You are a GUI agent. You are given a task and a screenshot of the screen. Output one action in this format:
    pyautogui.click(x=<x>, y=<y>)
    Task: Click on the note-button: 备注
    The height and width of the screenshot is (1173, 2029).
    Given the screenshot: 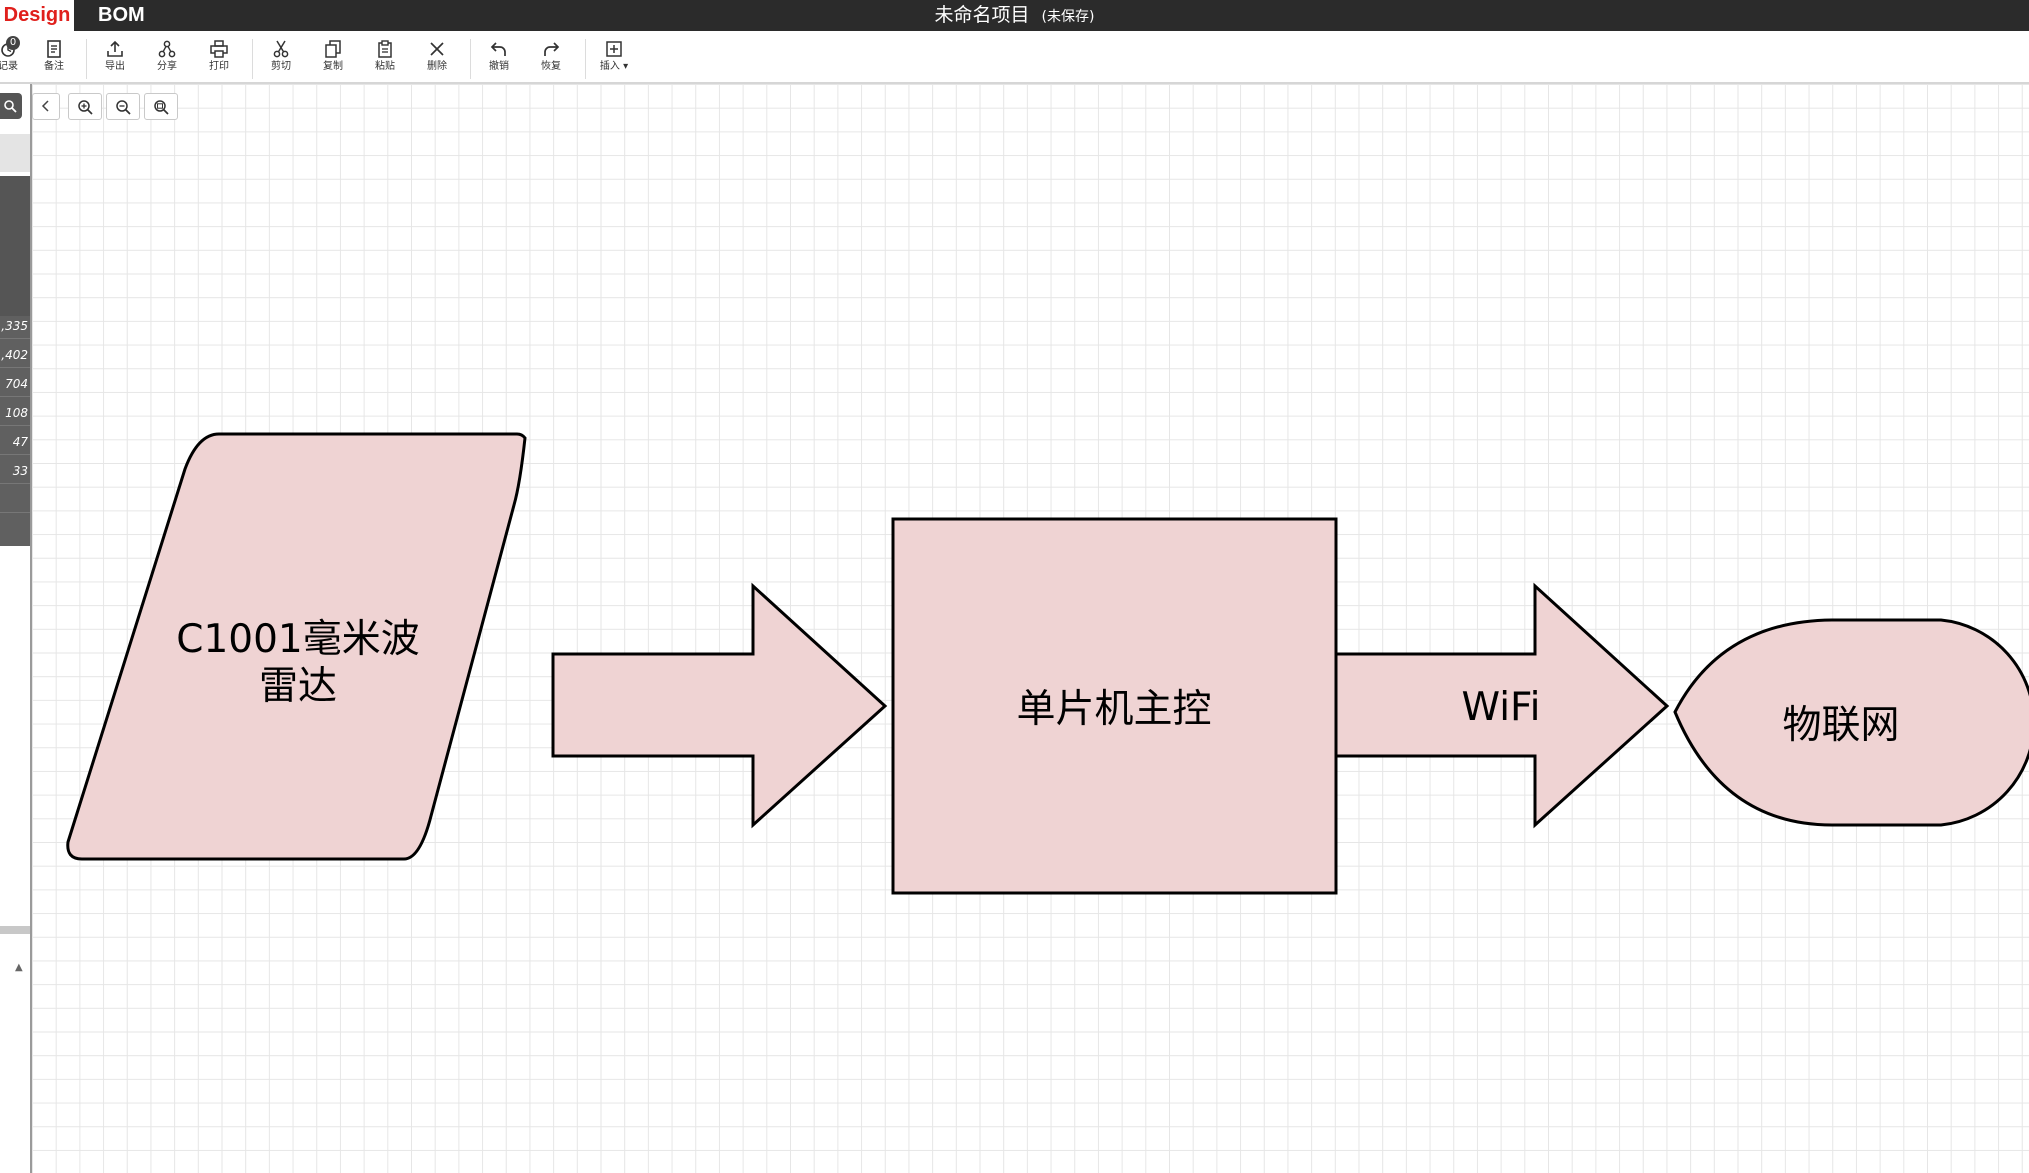 What is the action you would take?
    pyautogui.click(x=54, y=58)
    